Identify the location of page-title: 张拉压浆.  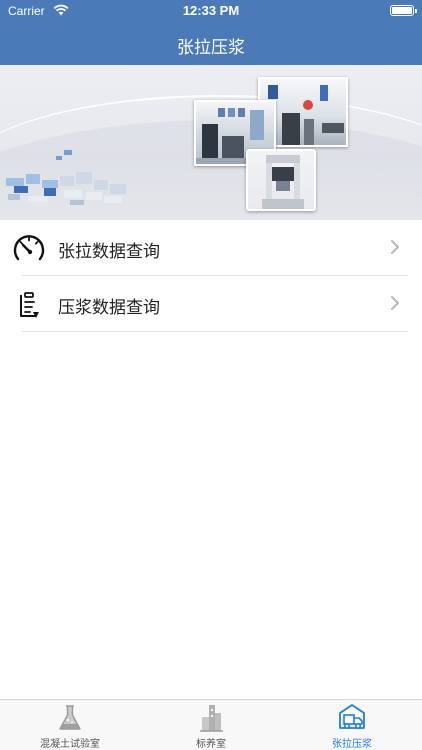
(211, 48).